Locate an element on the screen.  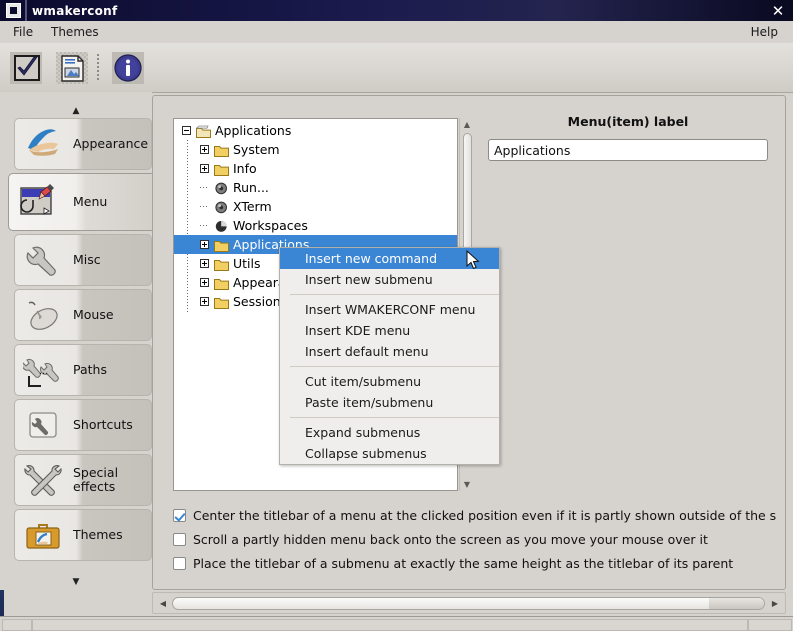
about-button is located at coordinates (128, 68).